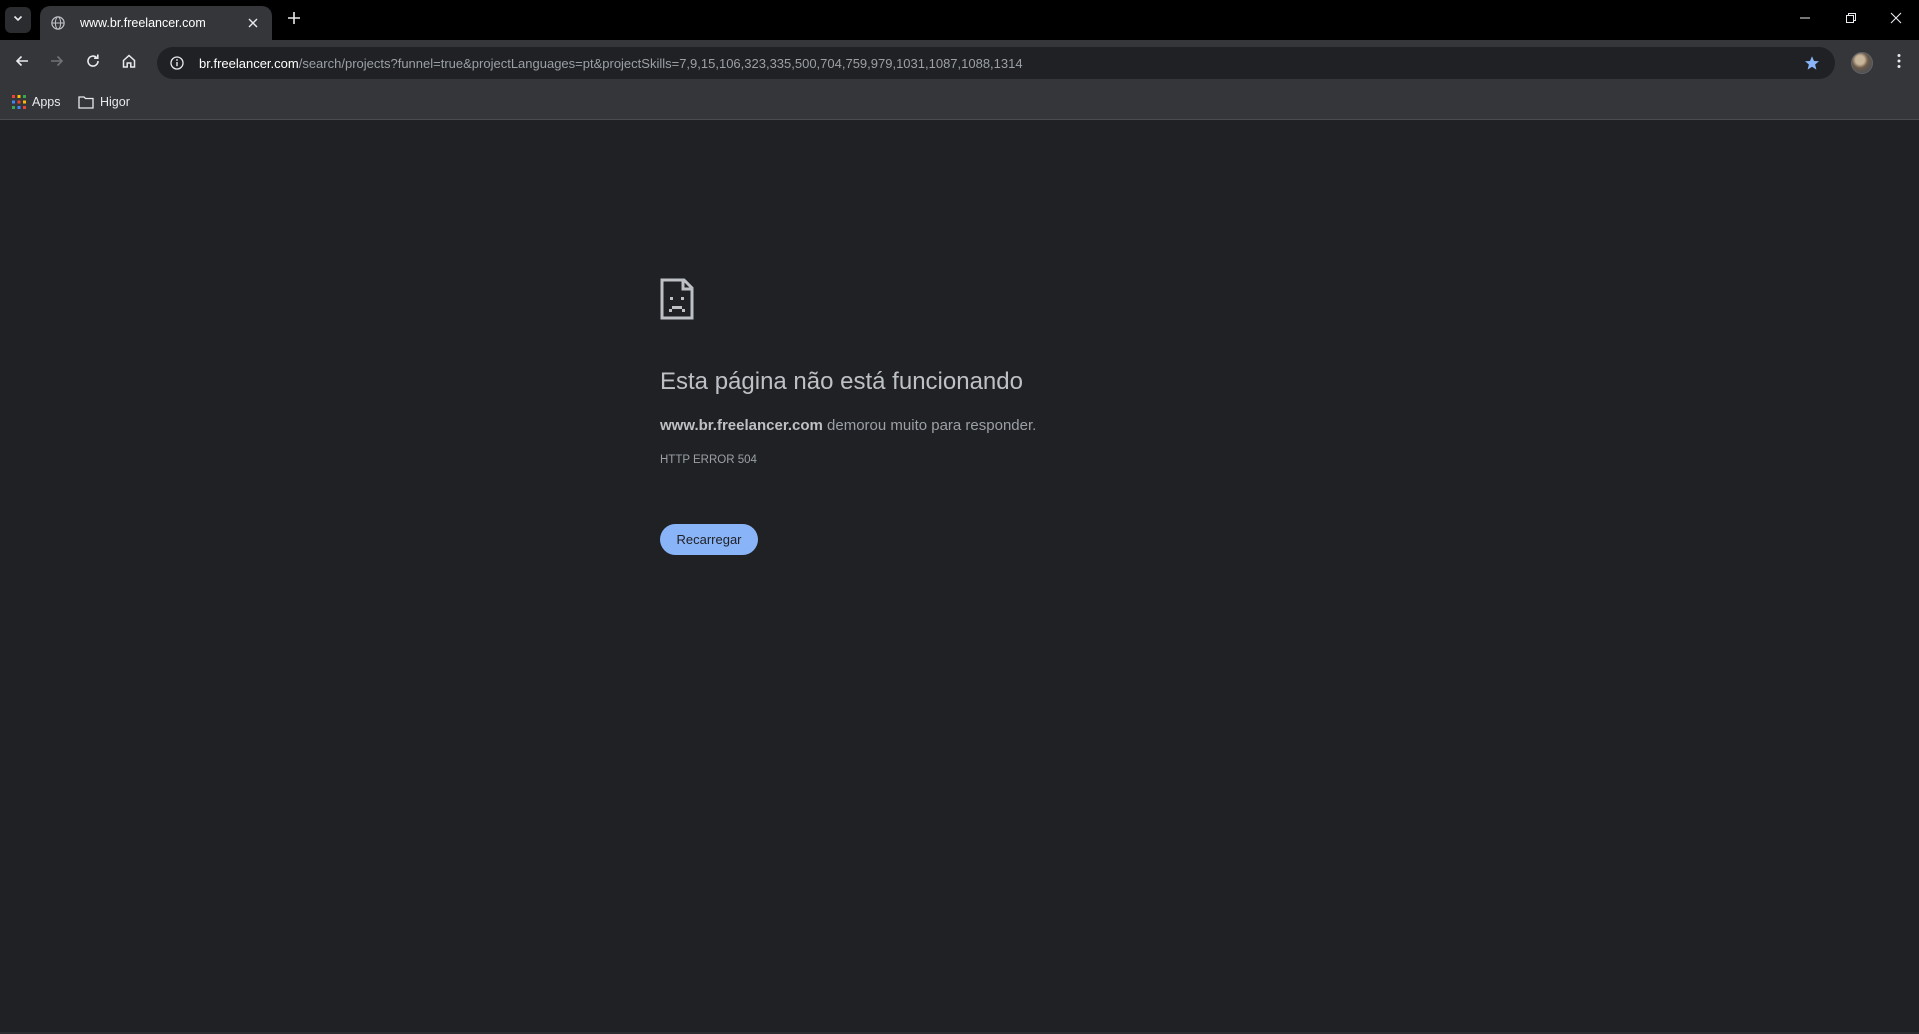 The image size is (1919, 1034). What do you see at coordinates (143, 23) in the screenshot?
I see `tab-title: www.br.freelancer.com` at bounding box center [143, 23].